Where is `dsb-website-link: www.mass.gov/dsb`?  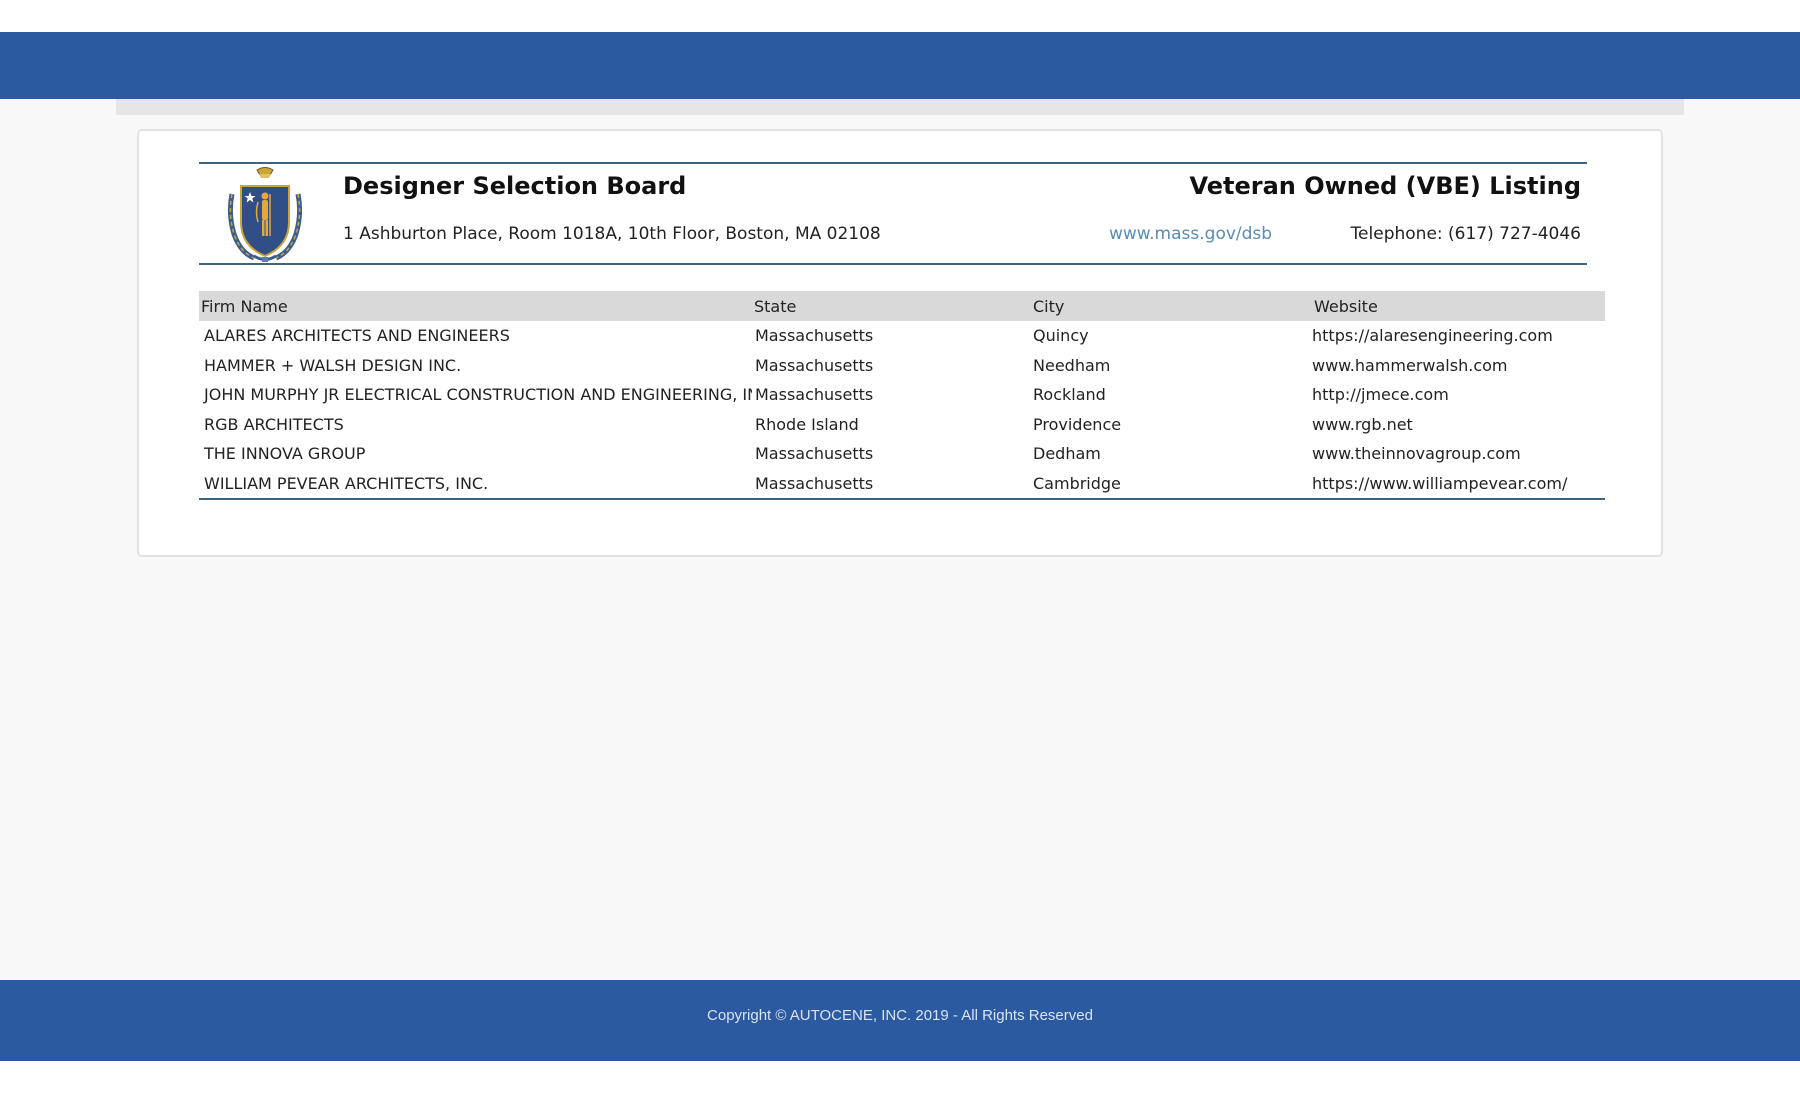
dsb-website-link: www.mass.gov/dsb is located at coordinates (1190, 234).